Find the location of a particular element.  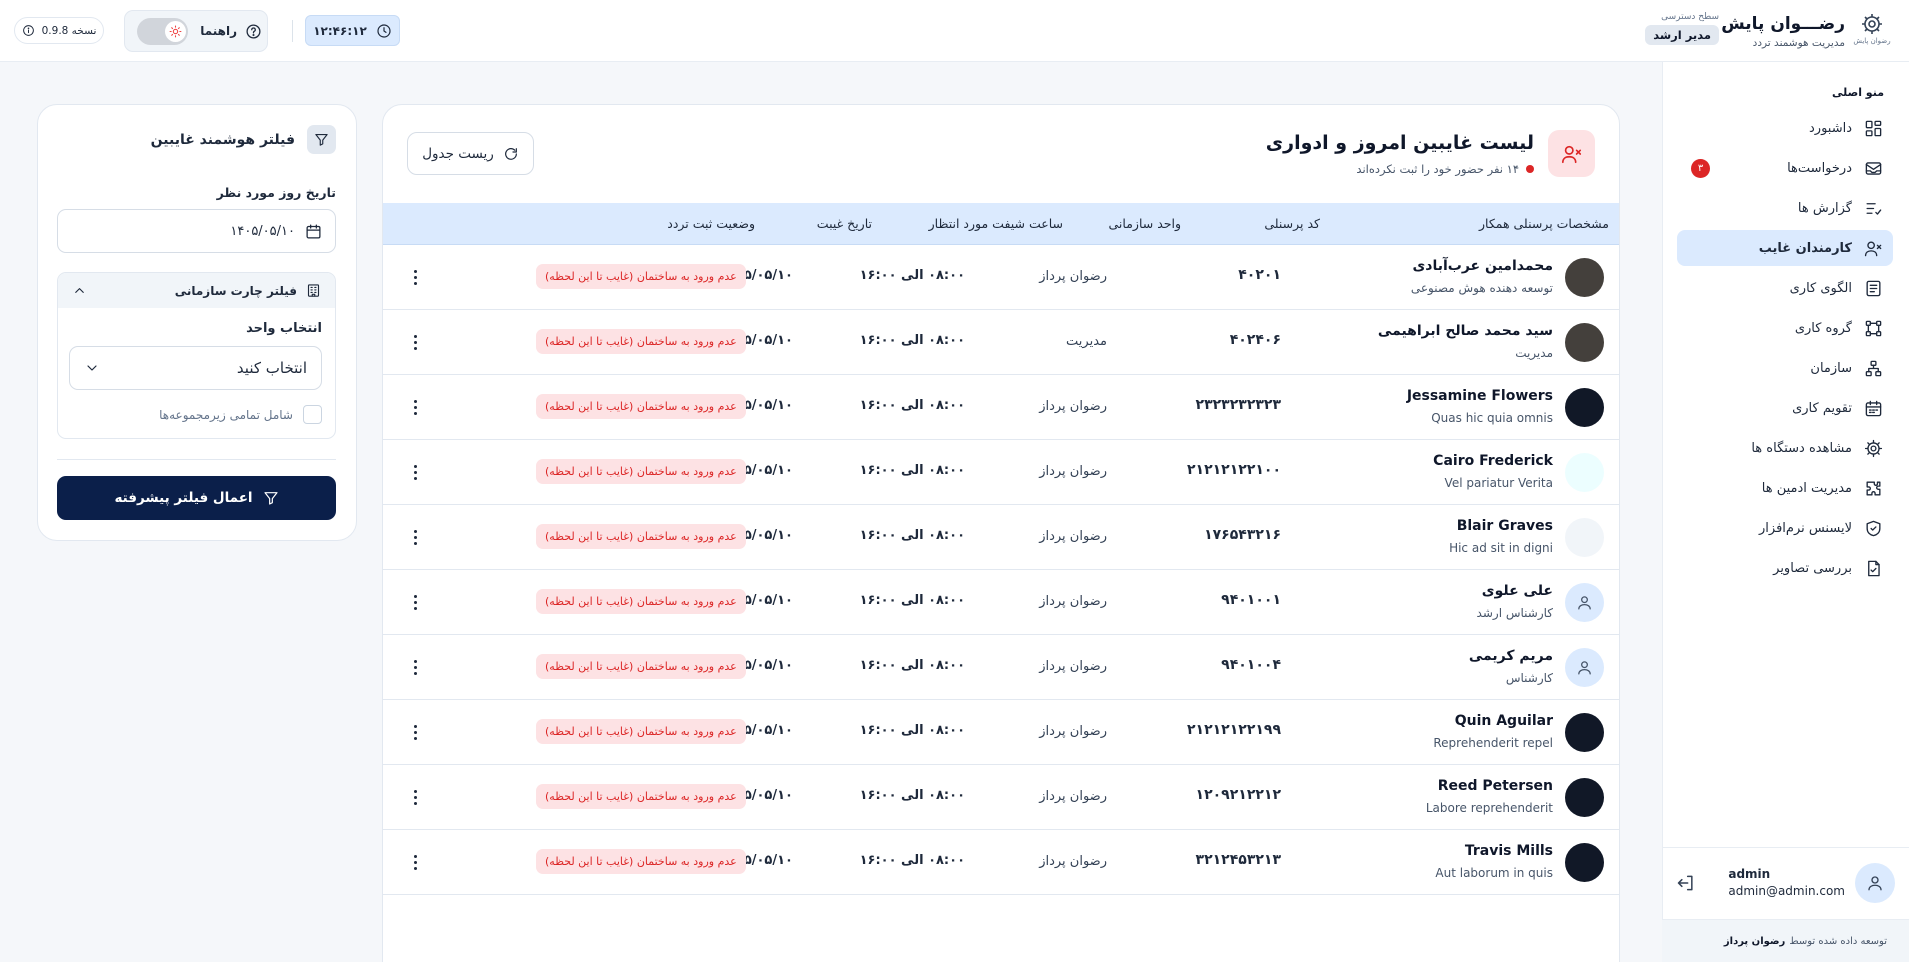

absent-count-text: ۱۴ نفر حضور خود را ثبت نکرده‌اند is located at coordinates (1437, 168).